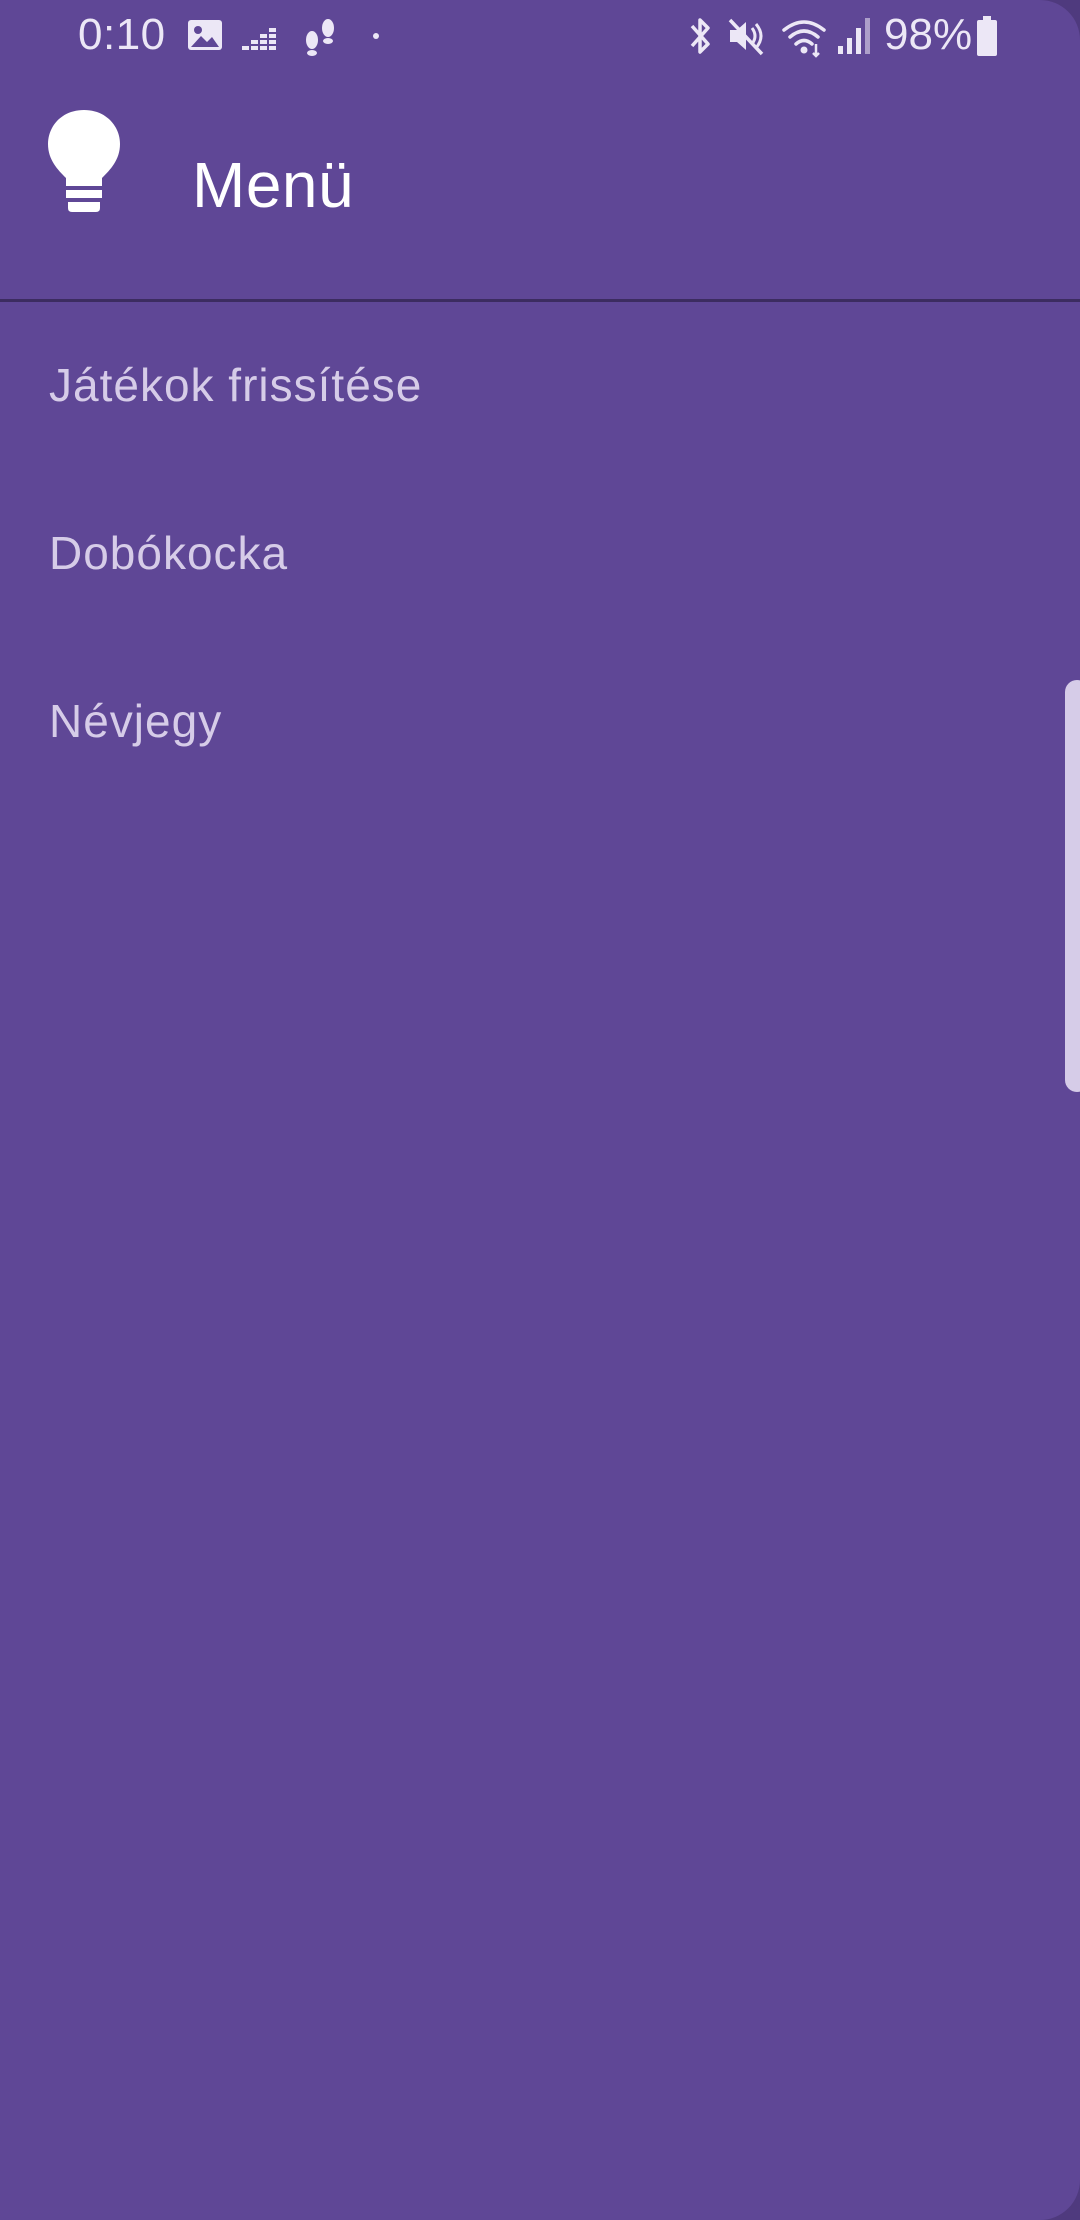 This screenshot has height=2220, width=1080. I want to click on signal-icon, so click(854, 36).